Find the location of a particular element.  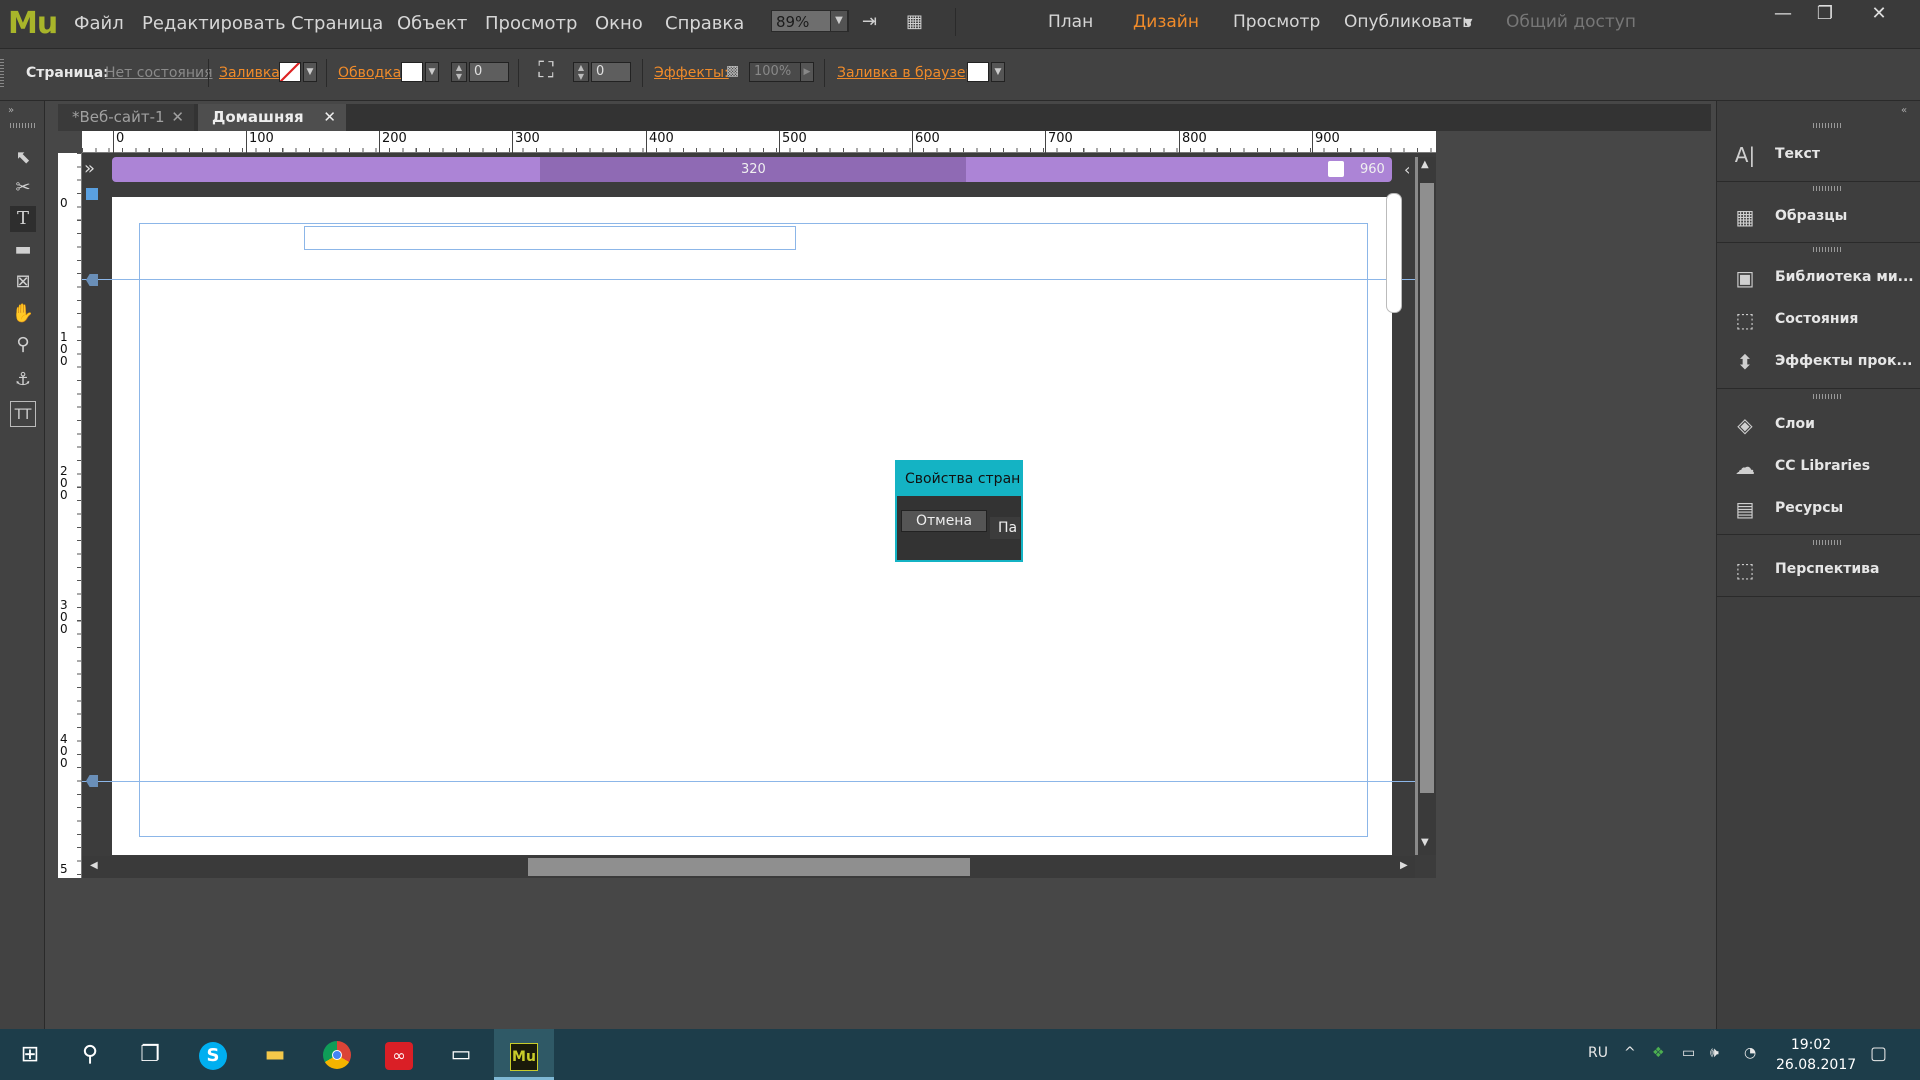

image-frame-tool-icon: ⊠ is located at coordinates (23, 282).